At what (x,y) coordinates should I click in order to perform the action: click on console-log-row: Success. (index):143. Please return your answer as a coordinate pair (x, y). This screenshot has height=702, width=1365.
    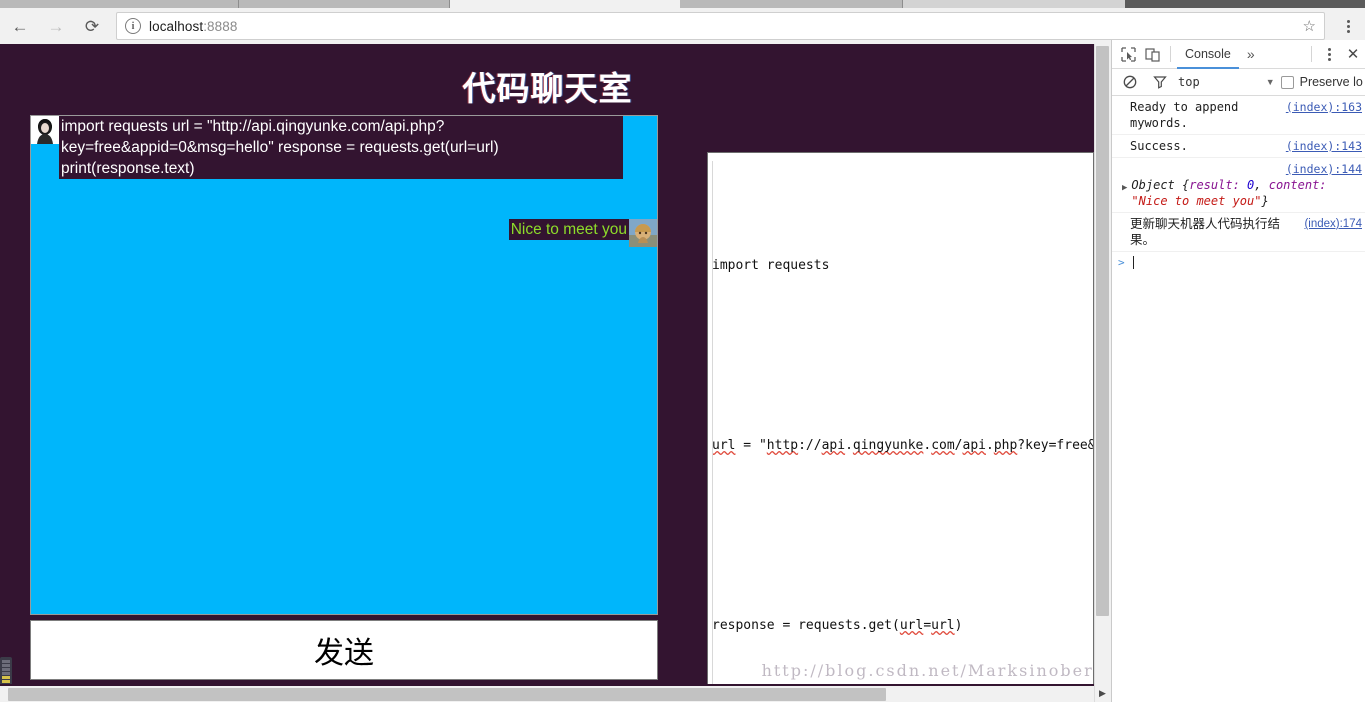
    Looking at the image, I should click on (1238, 146).